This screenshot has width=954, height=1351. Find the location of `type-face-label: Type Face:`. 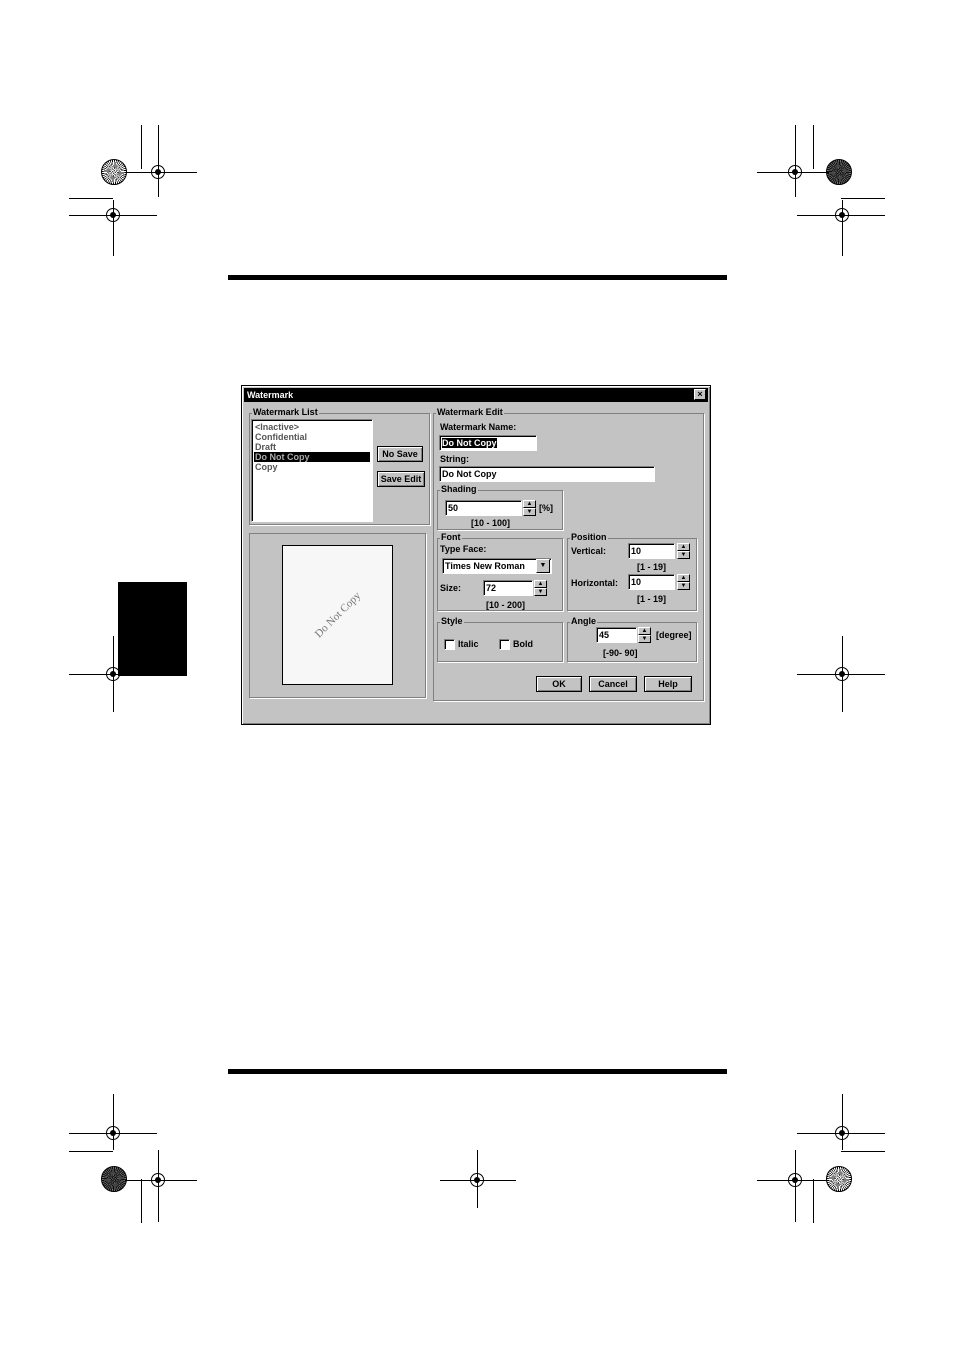

type-face-label: Type Face: is located at coordinates (463, 549).